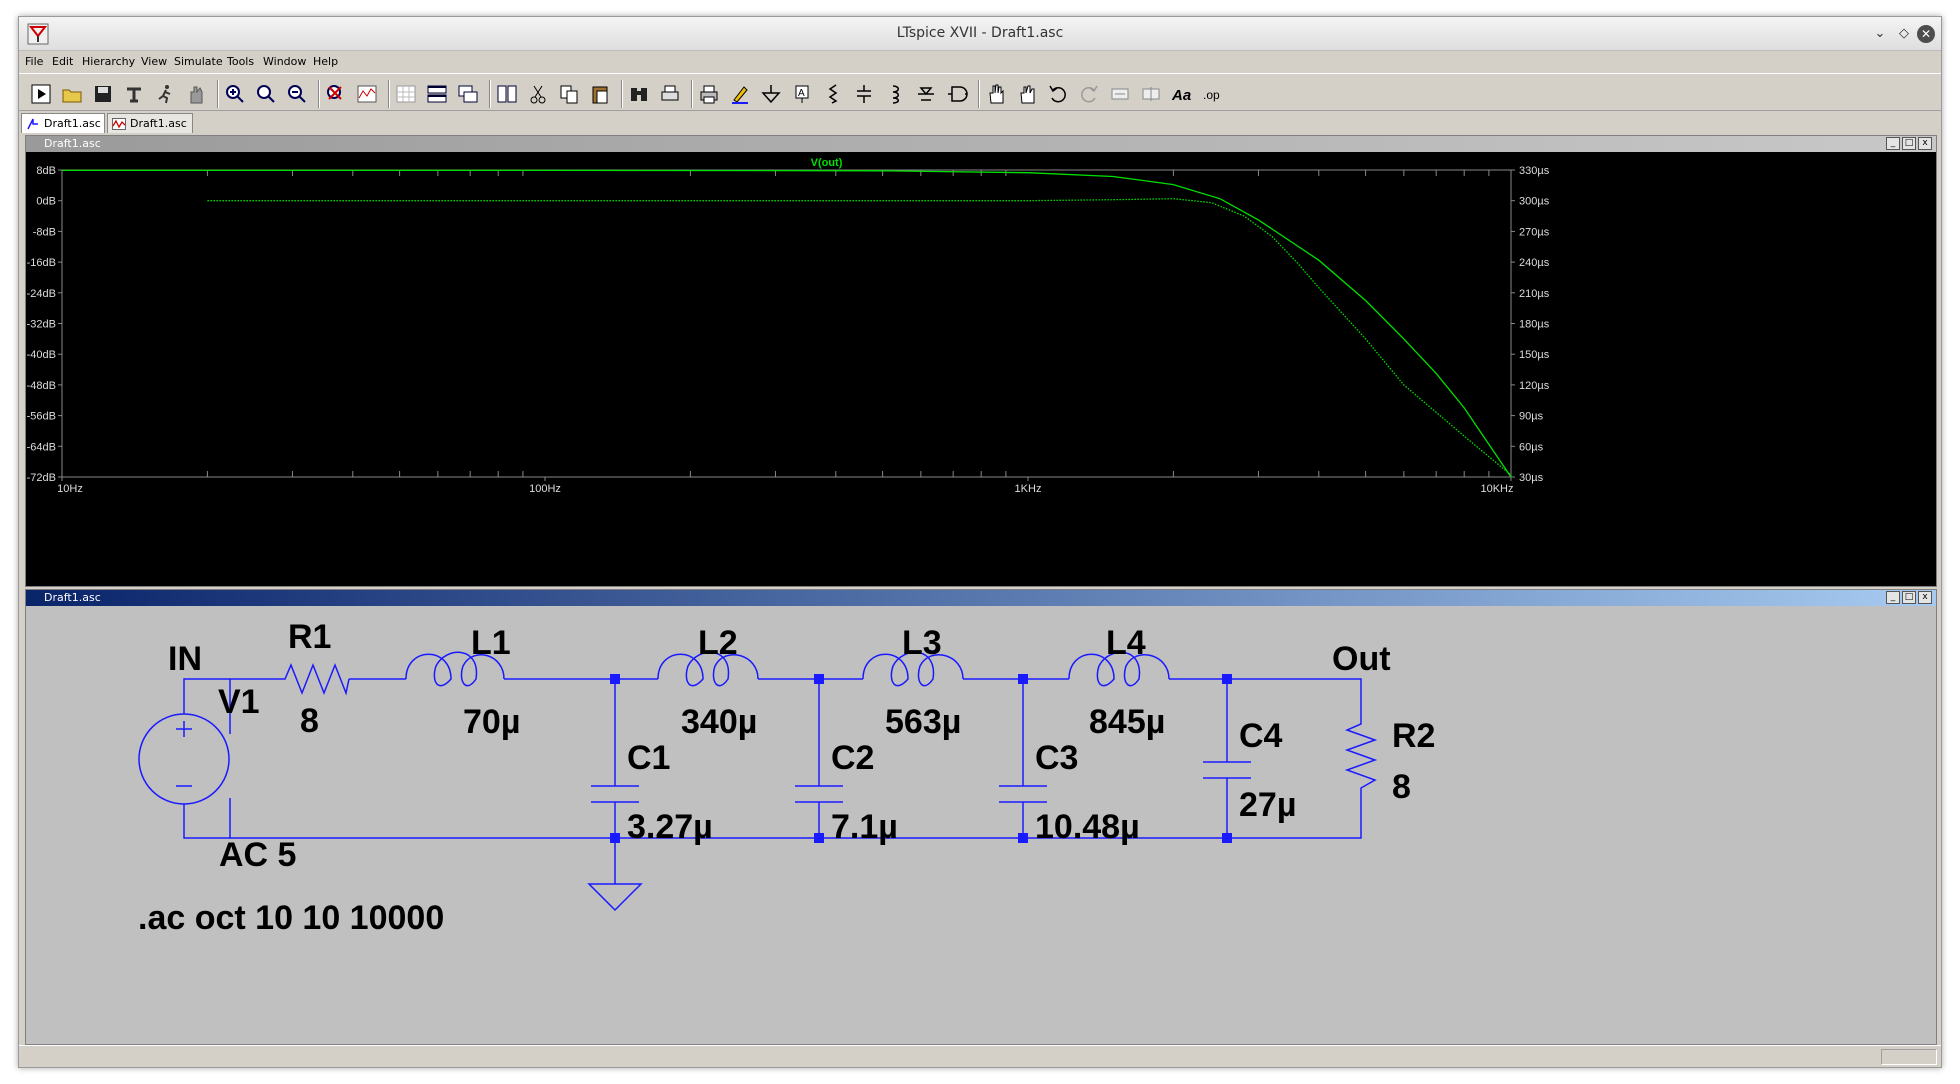 Image resolution: width=1960 pixels, height=1084 pixels. I want to click on drag-hand-button, so click(1027, 94).